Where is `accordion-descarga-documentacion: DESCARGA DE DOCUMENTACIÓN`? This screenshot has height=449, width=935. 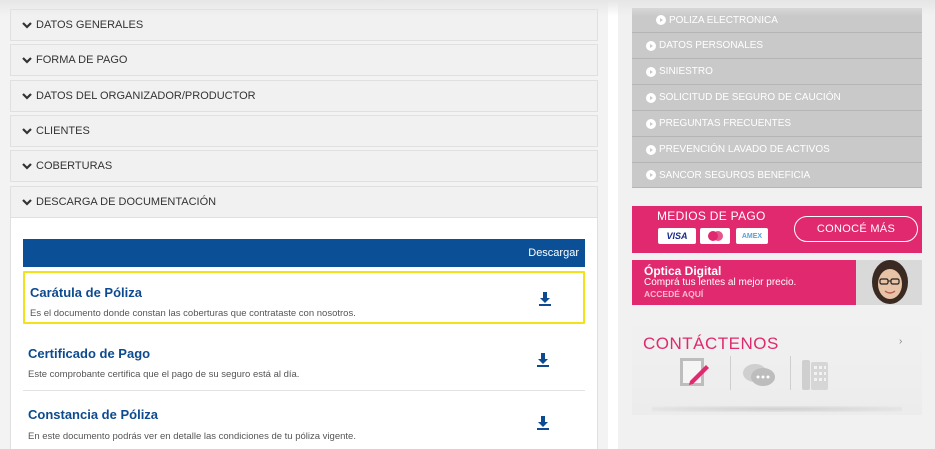
accordion-descarga-documentacion: DESCARGA DE DOCUMENTACIÓN is located at coordinates (304, 202).